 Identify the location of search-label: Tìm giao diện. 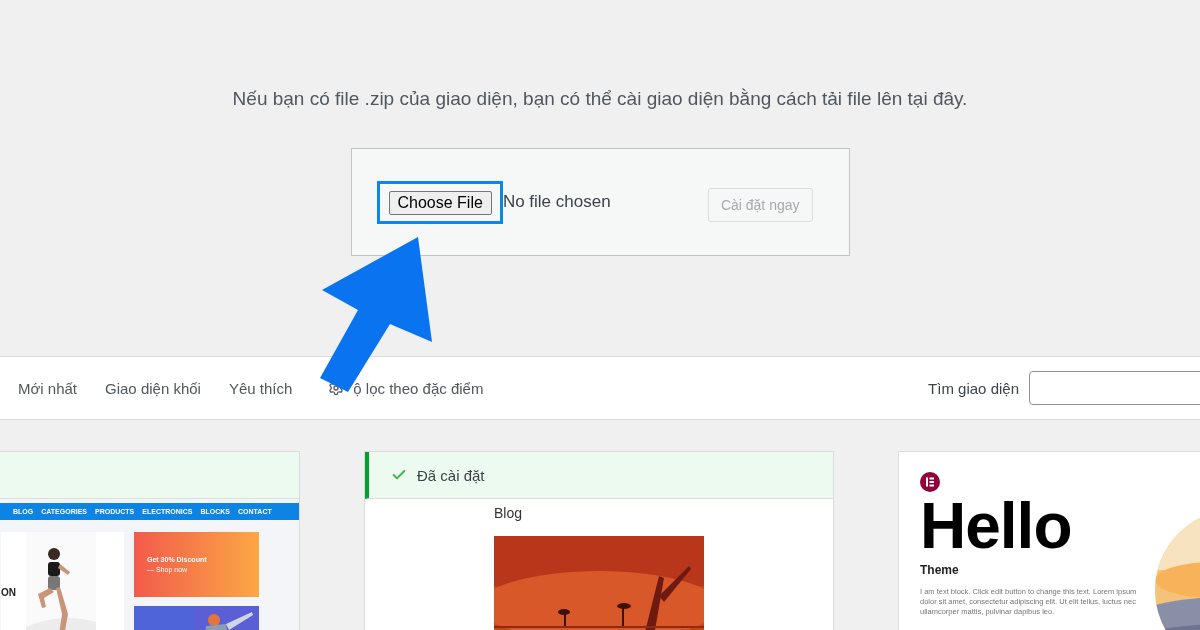
(973, 388).